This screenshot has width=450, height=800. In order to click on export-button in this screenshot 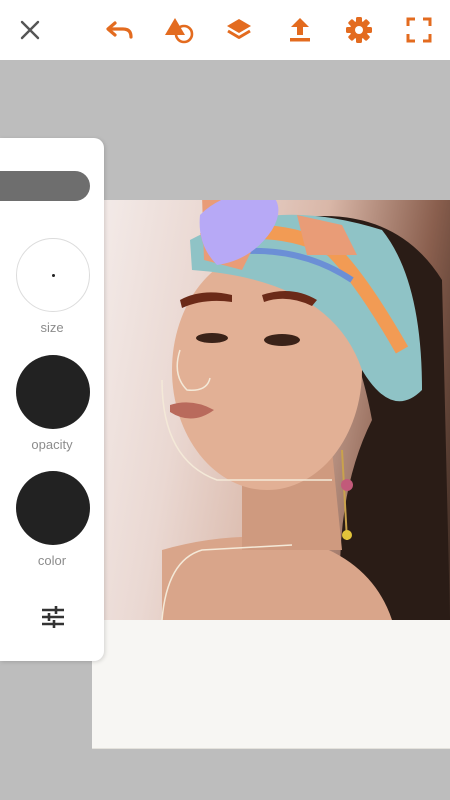, I will do `click(300, 30)`.